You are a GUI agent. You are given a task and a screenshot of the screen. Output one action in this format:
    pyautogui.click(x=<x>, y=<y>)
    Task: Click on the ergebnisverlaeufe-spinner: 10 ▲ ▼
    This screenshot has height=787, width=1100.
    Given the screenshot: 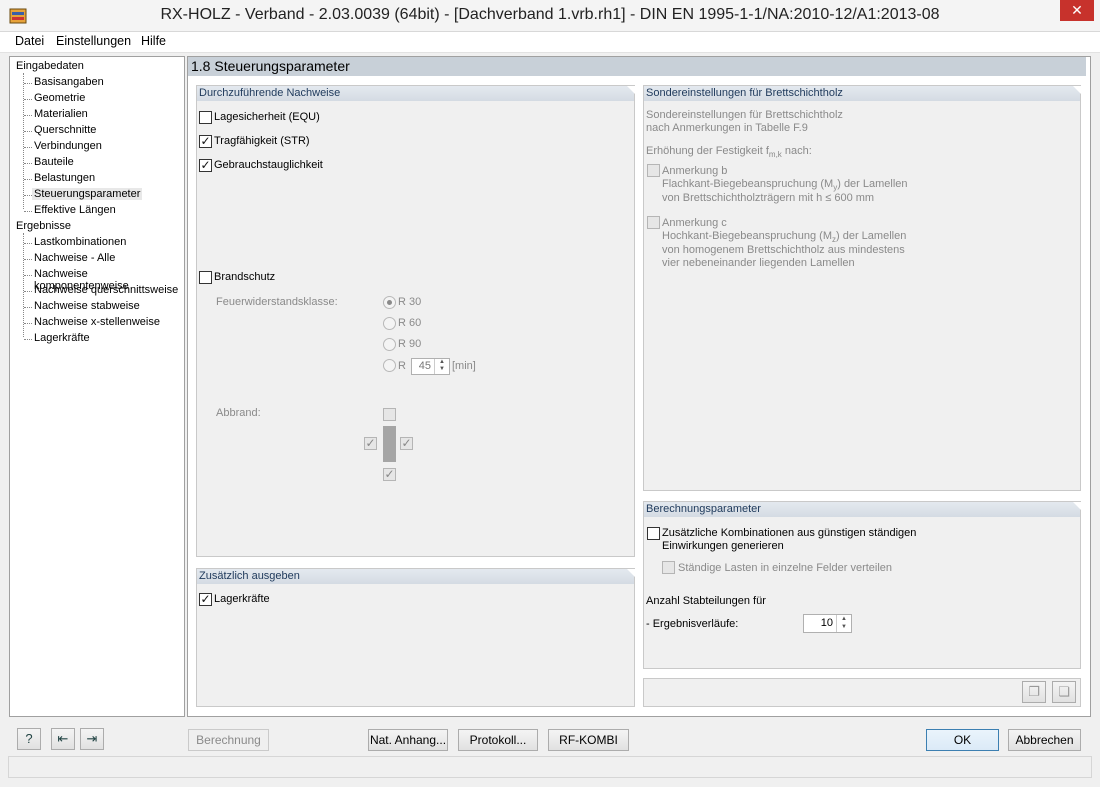 What is the action you would take?
    pyautogui.click(x=827, y=623)
    